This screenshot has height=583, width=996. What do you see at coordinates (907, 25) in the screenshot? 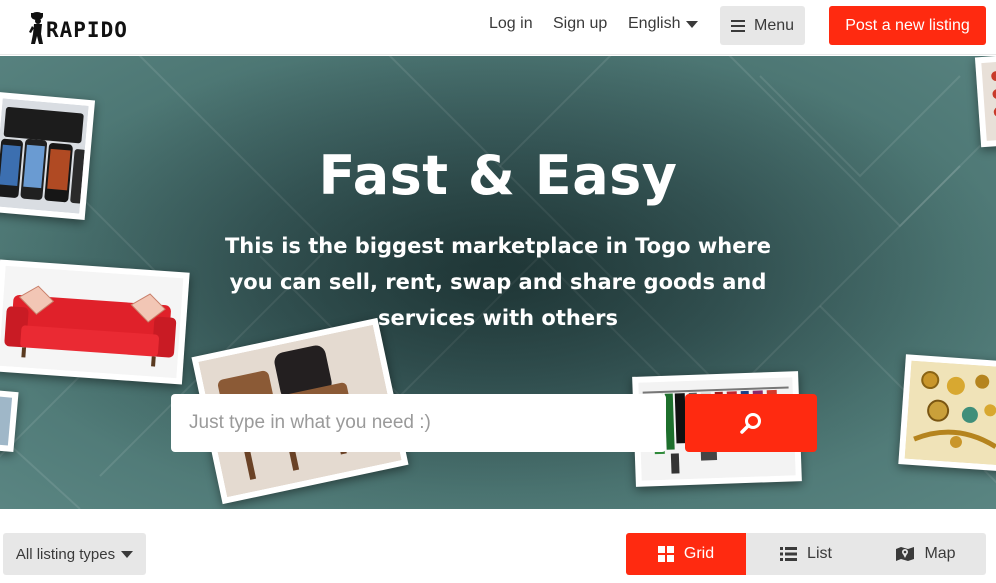
I see `post-listing-button: Post a new listing` at bounding box center [907, 25].